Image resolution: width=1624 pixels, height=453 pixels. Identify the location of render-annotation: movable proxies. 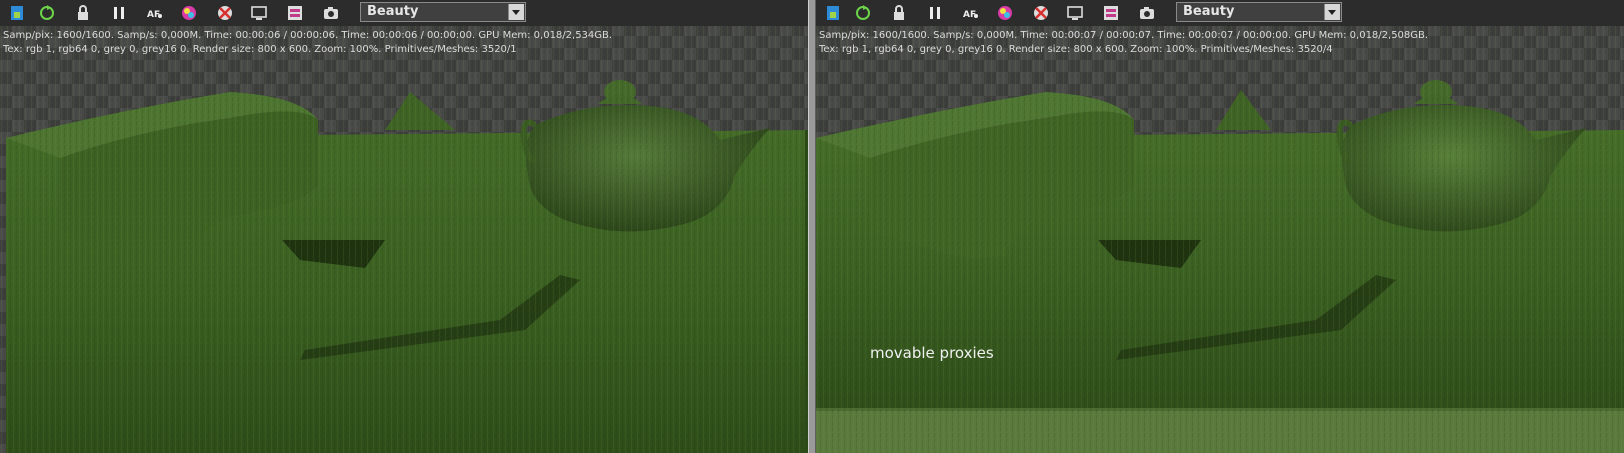
(932, 353).